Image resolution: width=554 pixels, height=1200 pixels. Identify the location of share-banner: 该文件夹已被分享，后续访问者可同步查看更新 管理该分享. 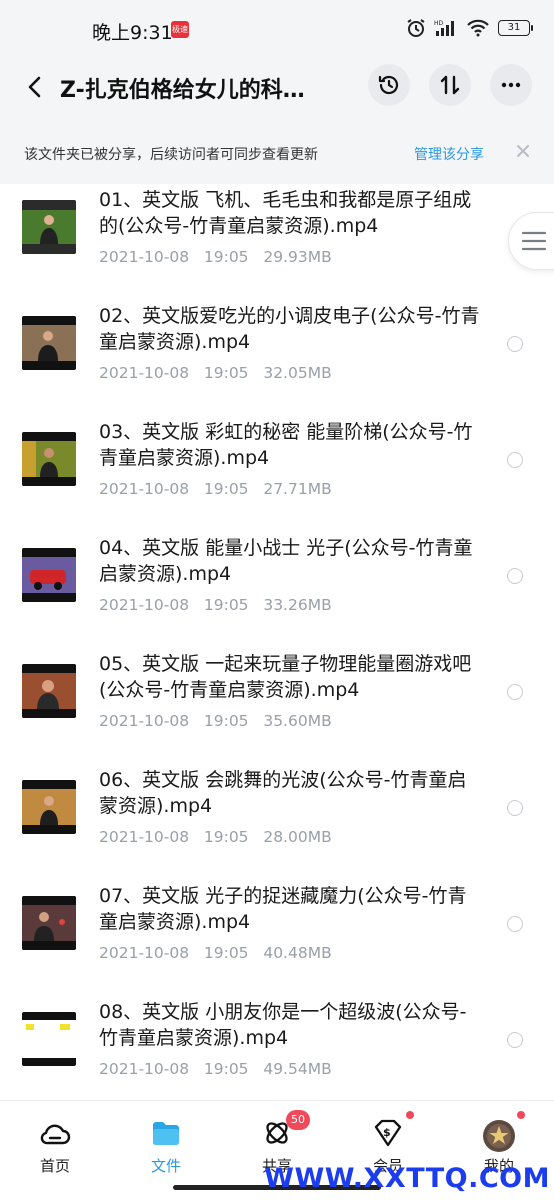
(277, 153).